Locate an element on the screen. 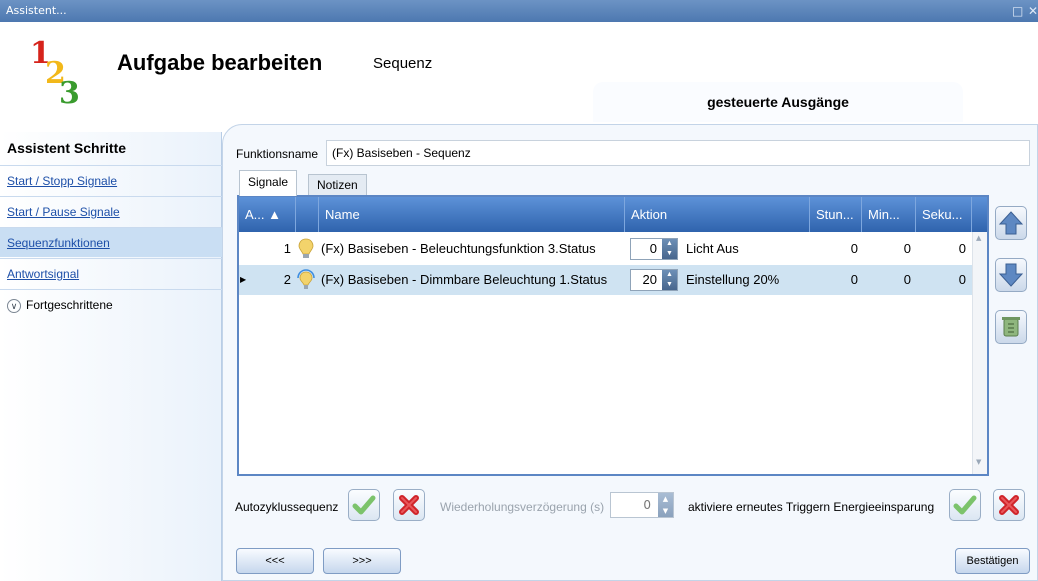 This screenshot has height=581, width=1038. sidebar-item-advanced-label: Fortgeschrittene is located at coordinates (69, 305).